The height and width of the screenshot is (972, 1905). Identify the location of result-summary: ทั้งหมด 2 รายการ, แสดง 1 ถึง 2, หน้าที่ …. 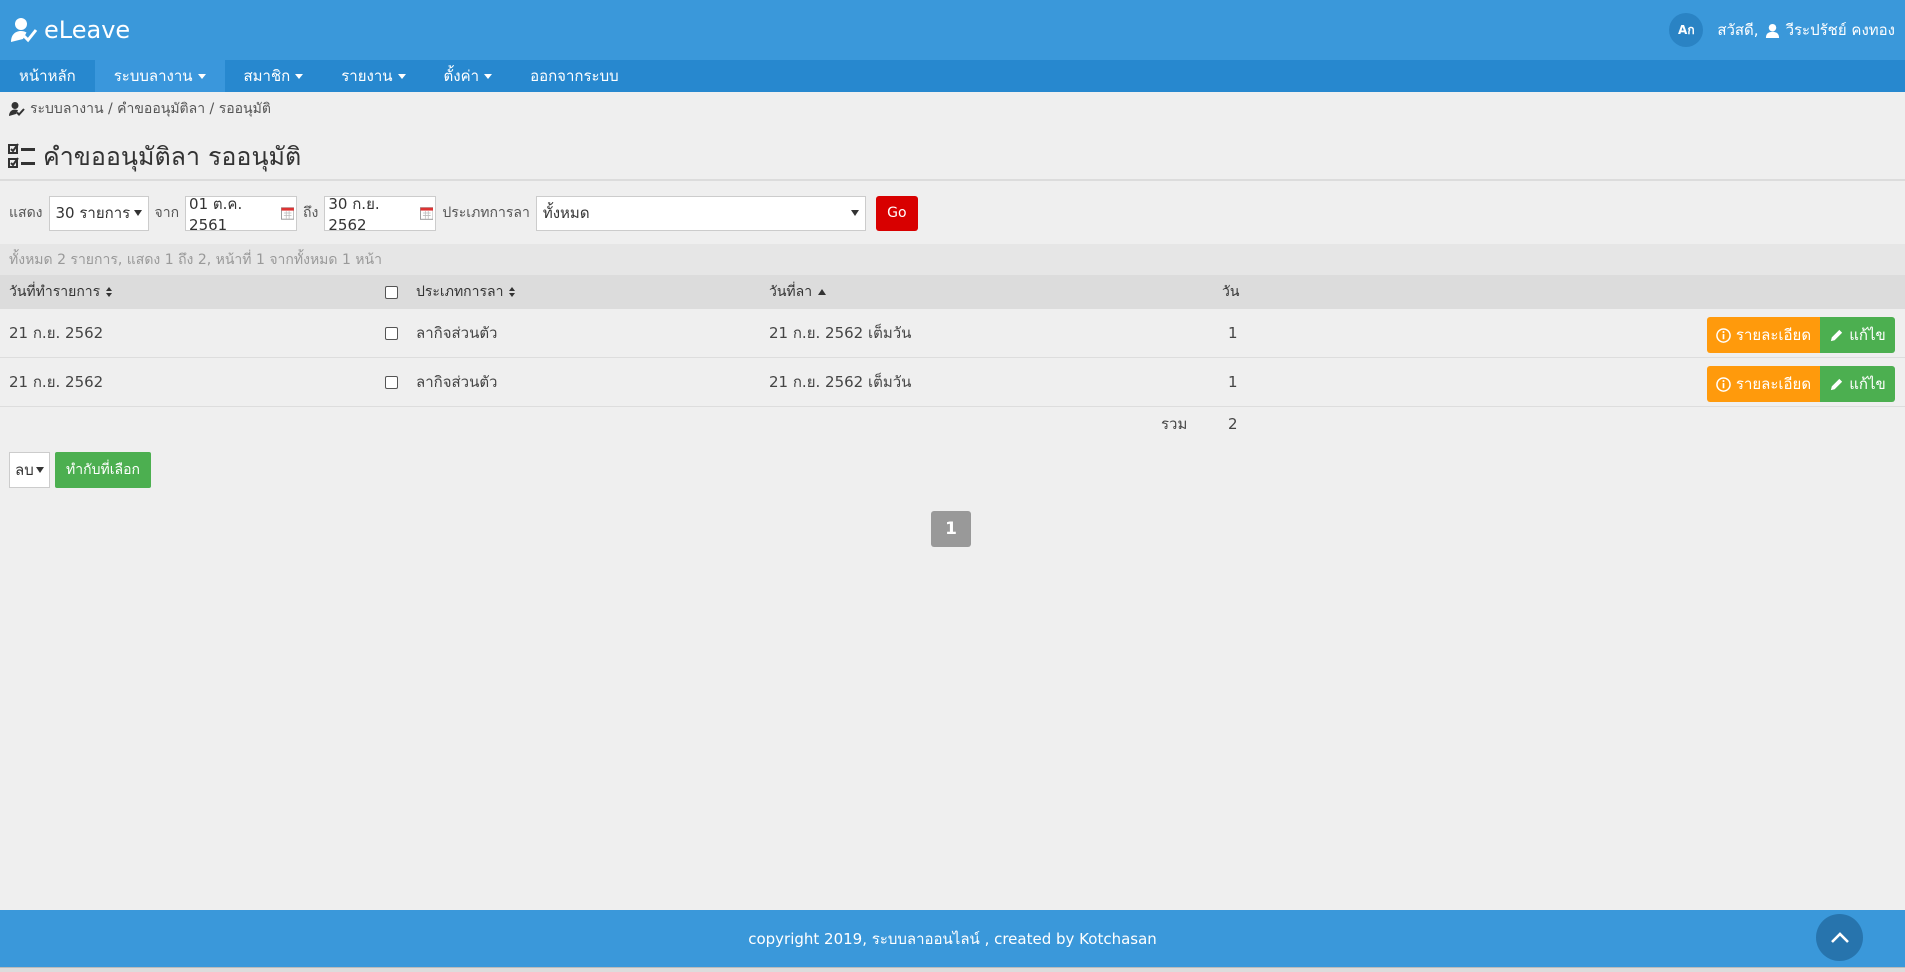
(952, 259).